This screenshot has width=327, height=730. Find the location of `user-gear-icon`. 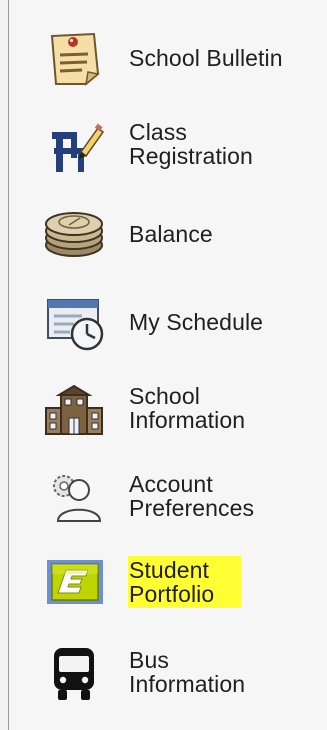

user-gear-icon is located at coordinates (74, 498).